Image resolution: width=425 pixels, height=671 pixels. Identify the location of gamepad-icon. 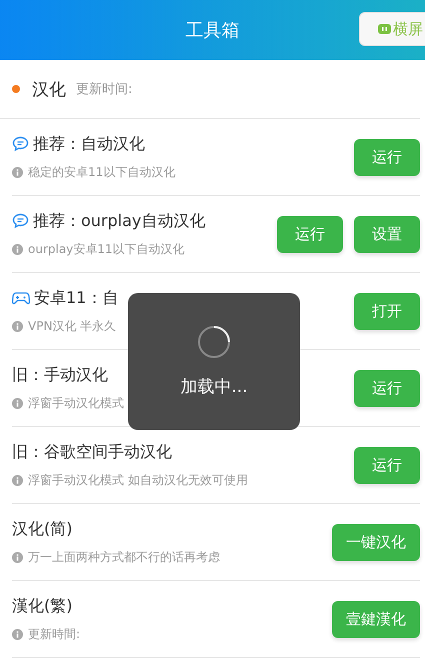
(21, 298).